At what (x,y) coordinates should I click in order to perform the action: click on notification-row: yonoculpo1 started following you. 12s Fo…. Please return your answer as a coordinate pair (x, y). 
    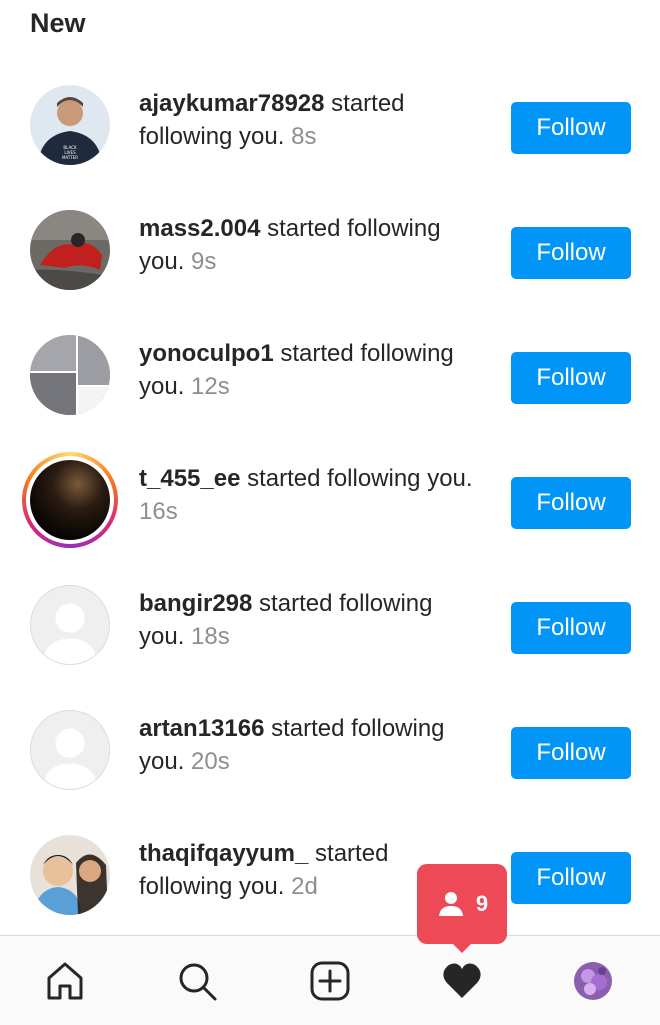
    Looking at the image, I should click on (330, 376).